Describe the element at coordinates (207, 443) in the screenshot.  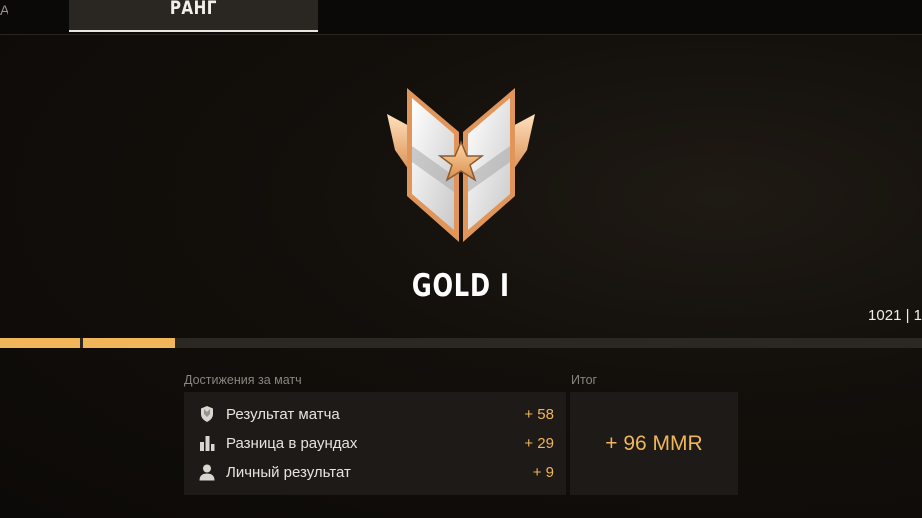
I see `bar-chart-icon` at that location.